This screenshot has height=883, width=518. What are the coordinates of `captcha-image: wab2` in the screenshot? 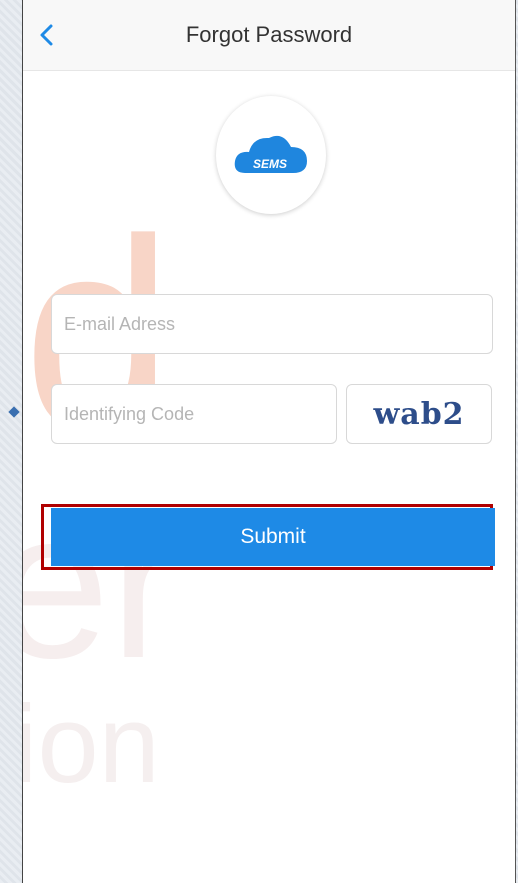 It's located at (419, 414).